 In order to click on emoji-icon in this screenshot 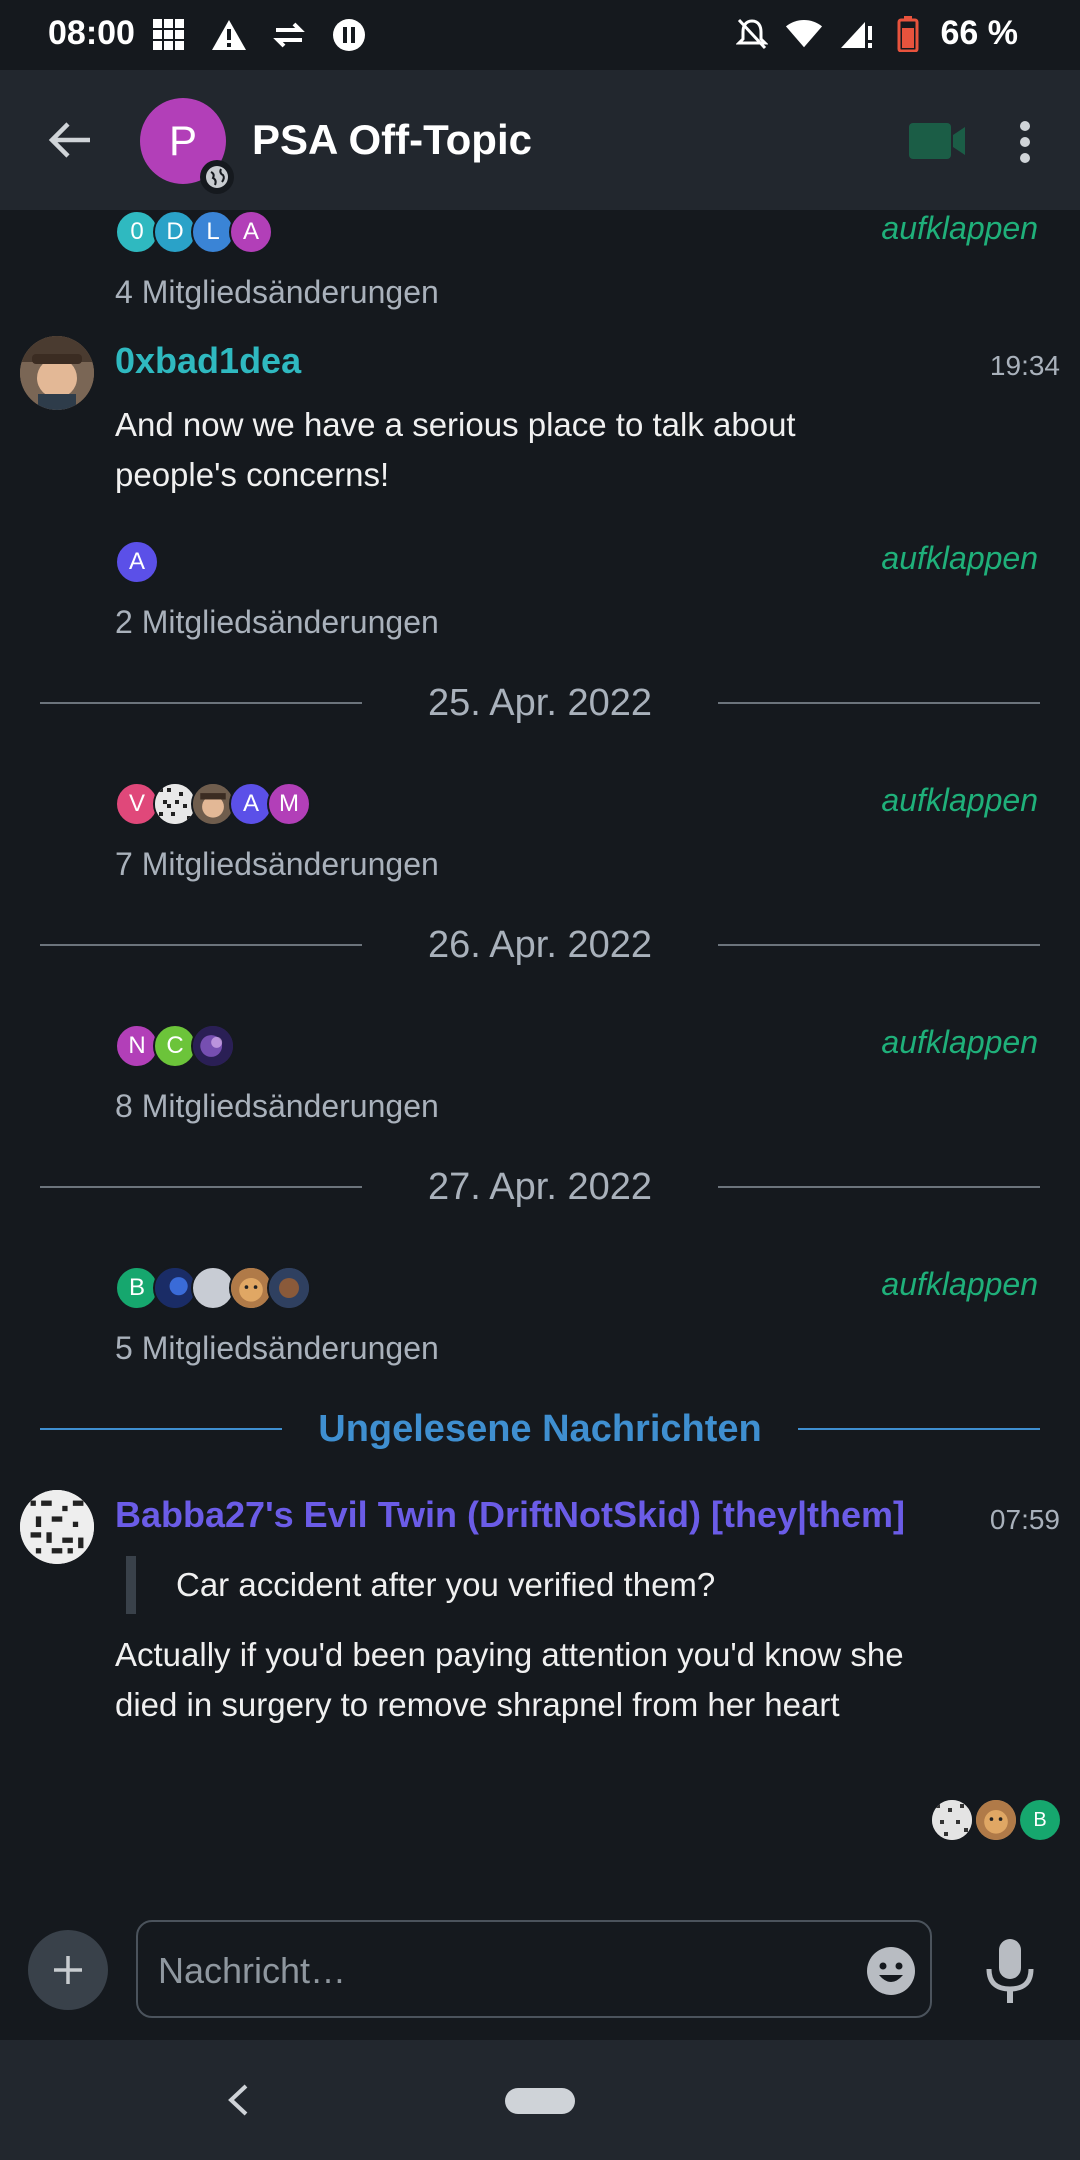, I will do `click(891, 1971)`.